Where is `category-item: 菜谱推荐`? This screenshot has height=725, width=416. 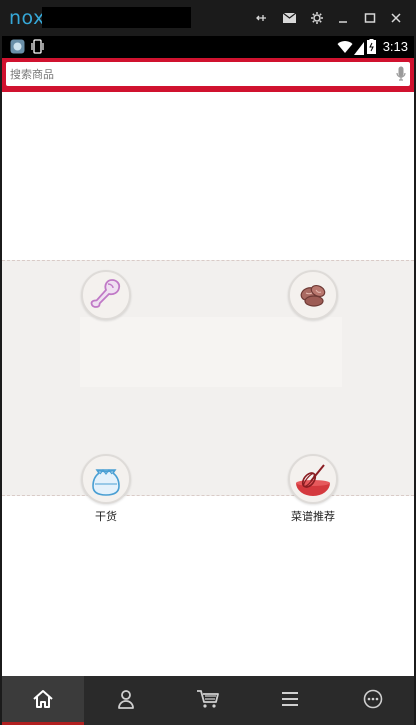
category-item: 菜谱推荐 is located at coordinates (313, 488).